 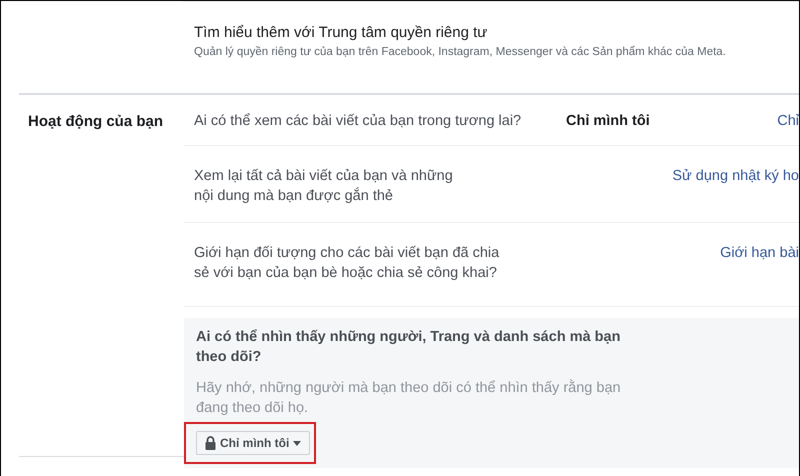 What do you see at coordinates (95, 121) in the screenshot?
I see `section-label: Hoạt động của bạn` at bounding box center [95, 121].